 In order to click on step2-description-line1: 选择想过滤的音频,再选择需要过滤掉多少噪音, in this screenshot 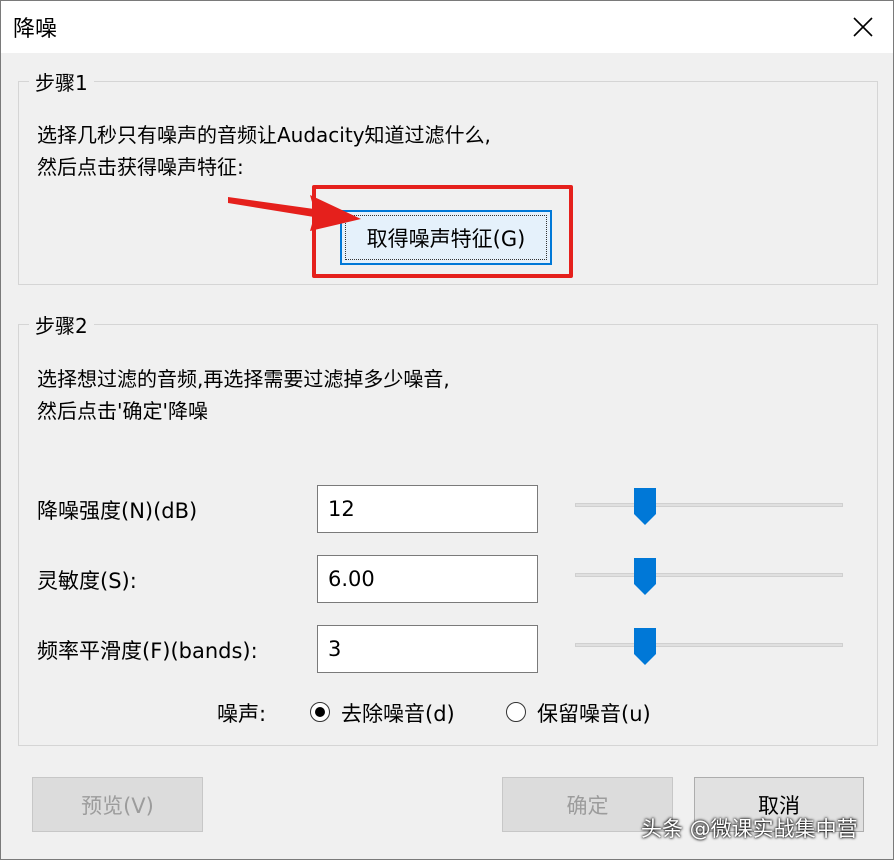, I will do `click(243, 379)`.